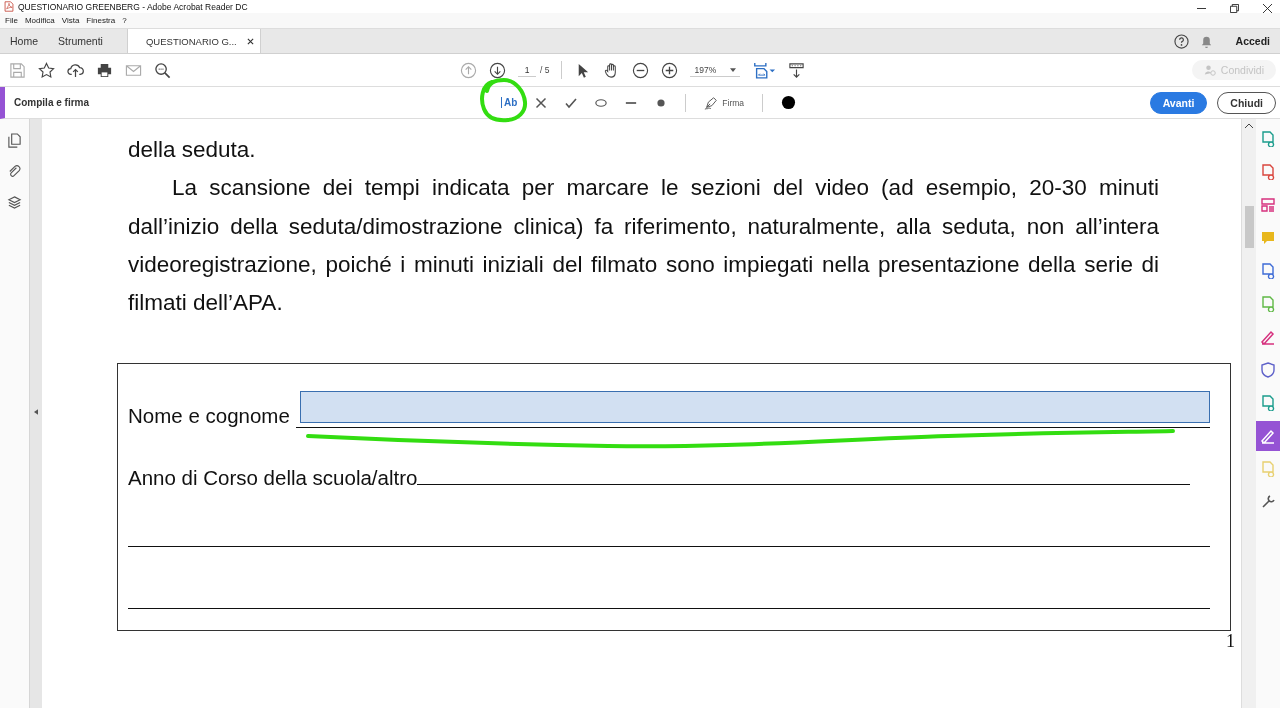  What do you see at coordinates (46, 70) in the screenshot?
I see `star-icon` at bounding box center [46, 70].